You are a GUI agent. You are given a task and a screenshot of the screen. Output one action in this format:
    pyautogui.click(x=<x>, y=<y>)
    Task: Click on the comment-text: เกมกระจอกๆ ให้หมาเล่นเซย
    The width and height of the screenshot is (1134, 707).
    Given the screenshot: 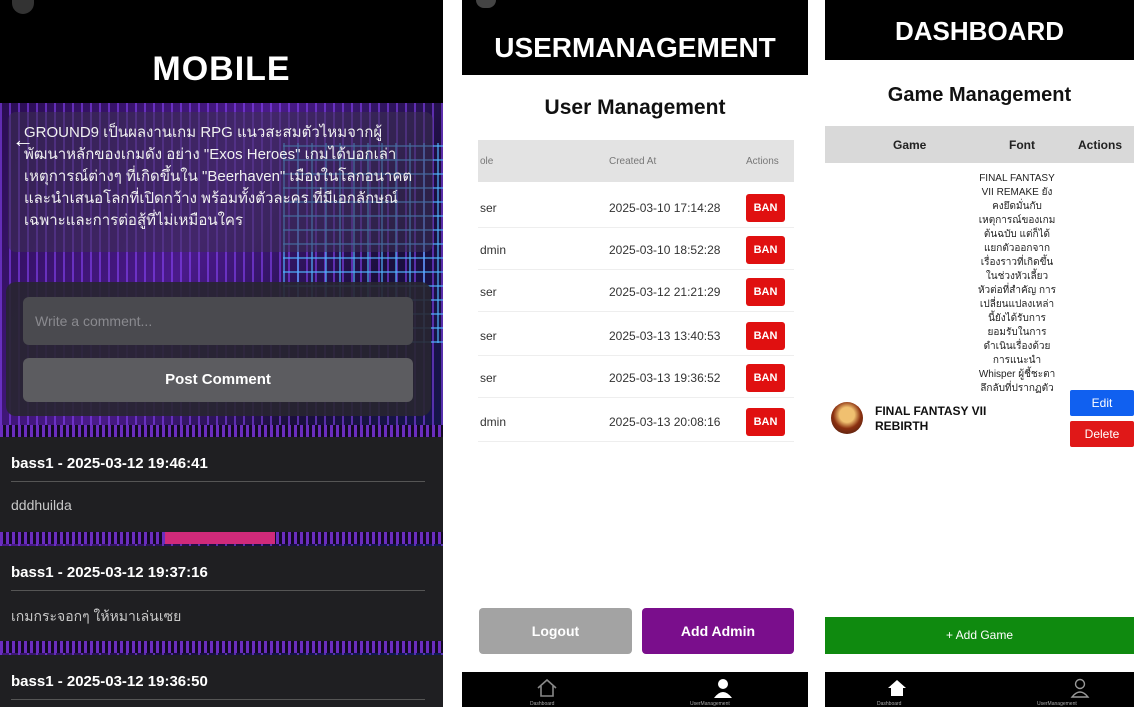 What is the action you would take?
    pyautogui.click(x=96, y=616)
    